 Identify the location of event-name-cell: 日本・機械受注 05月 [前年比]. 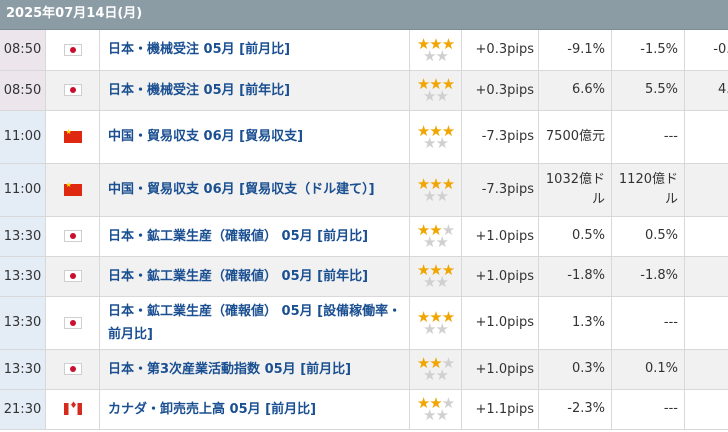
(254, 90).